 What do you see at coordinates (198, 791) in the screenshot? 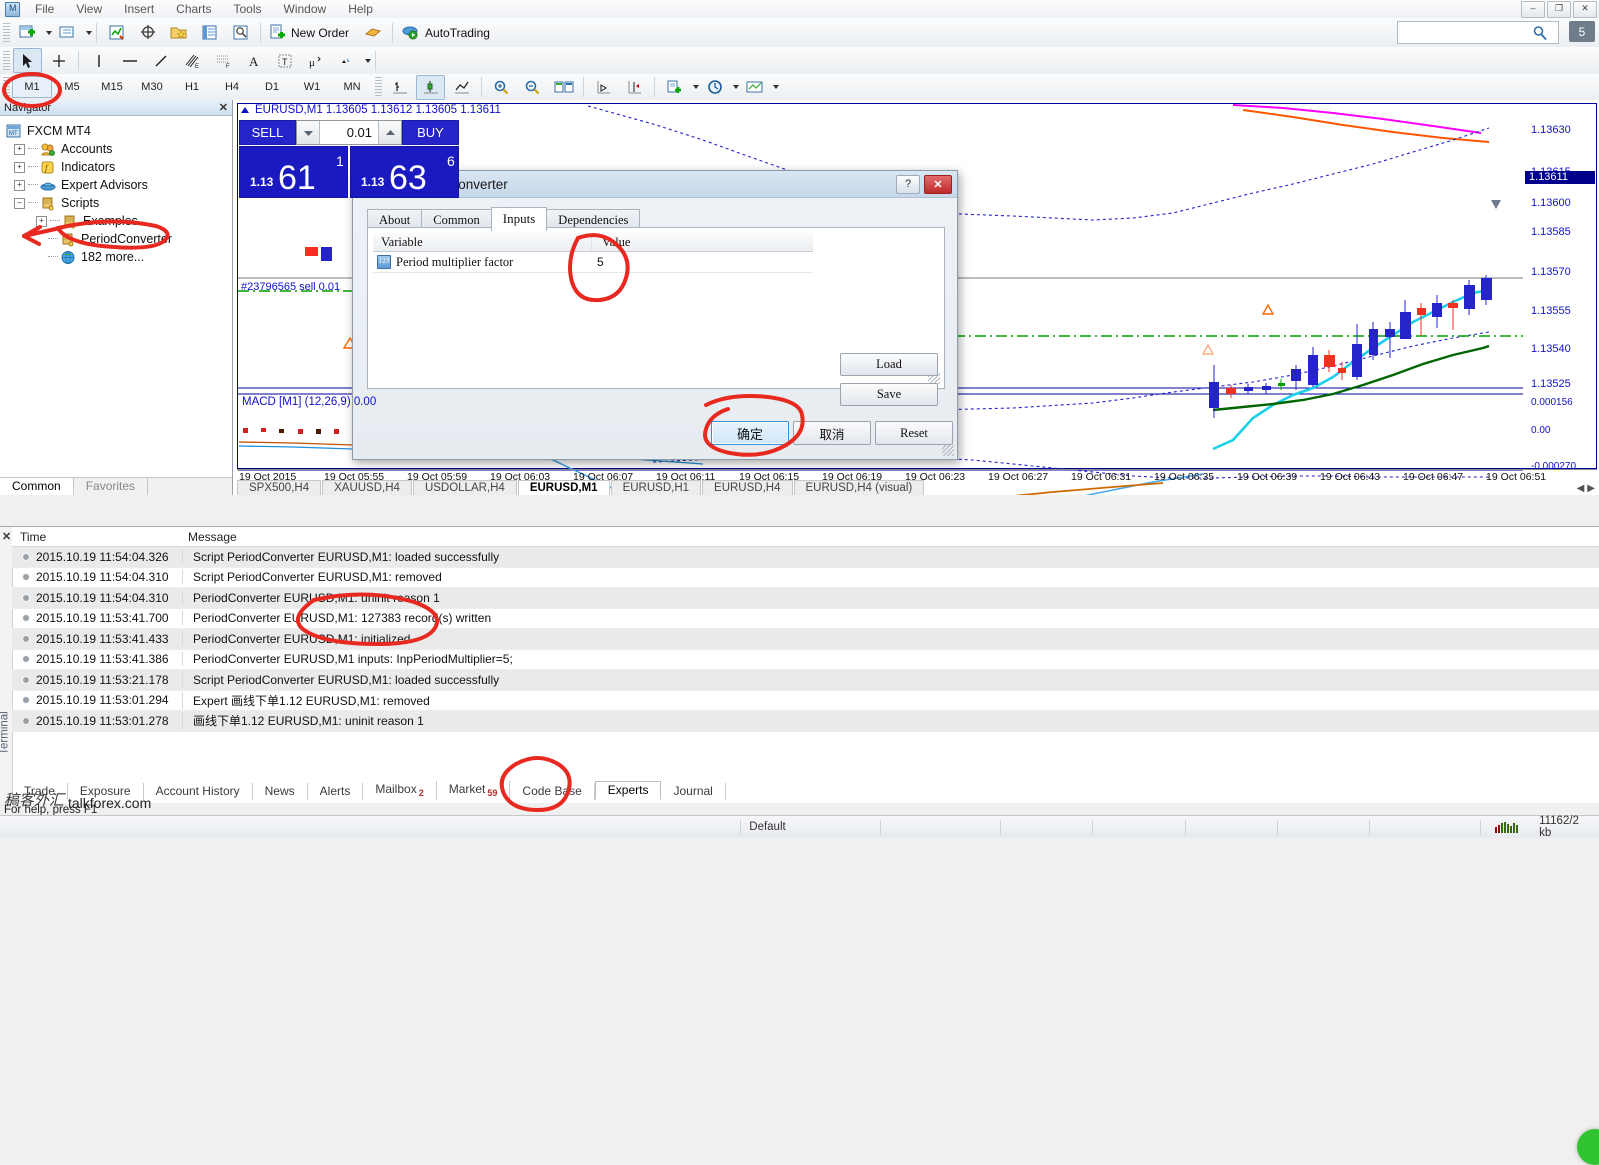
I see `tab-account-history: Account History` at bounding box center [198, 791].